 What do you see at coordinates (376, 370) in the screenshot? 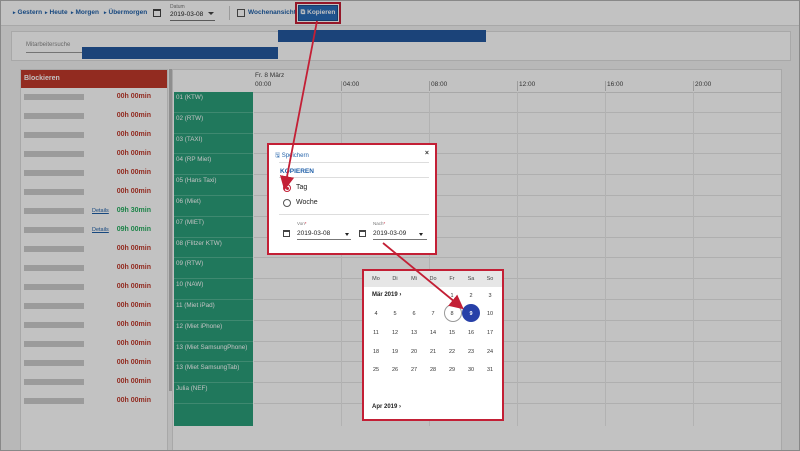
I see `day-cell: 25` at bounding box center [376, 370].